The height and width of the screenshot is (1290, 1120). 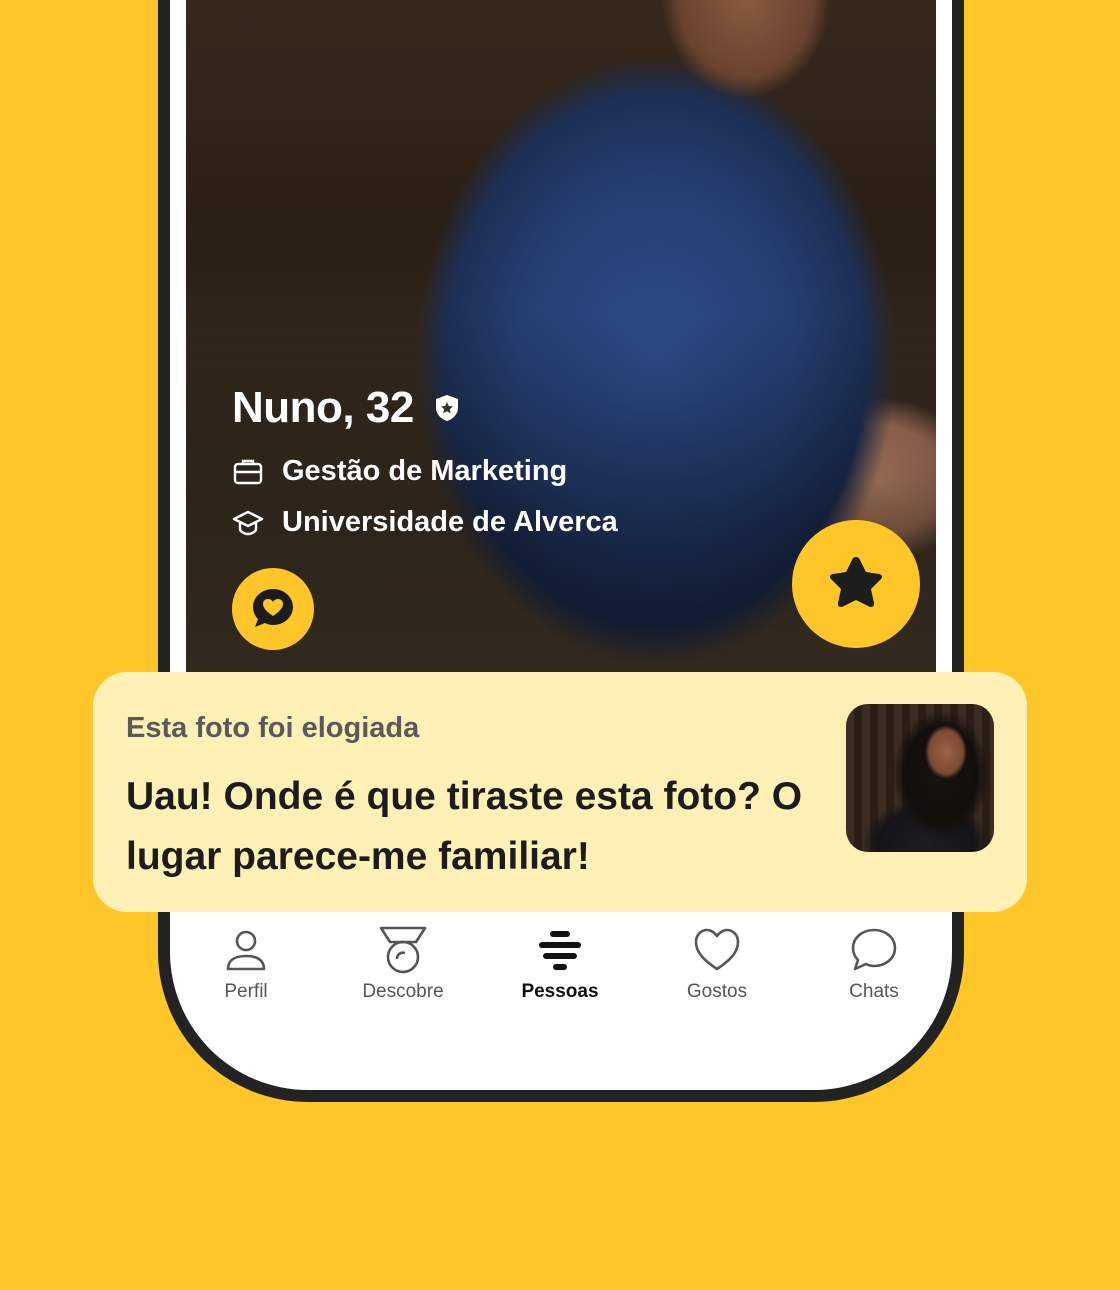 I want to click on bottom-tab-bar: Perfil Descobre Pessoas Gostos Chats, so click(x=561, y=975).